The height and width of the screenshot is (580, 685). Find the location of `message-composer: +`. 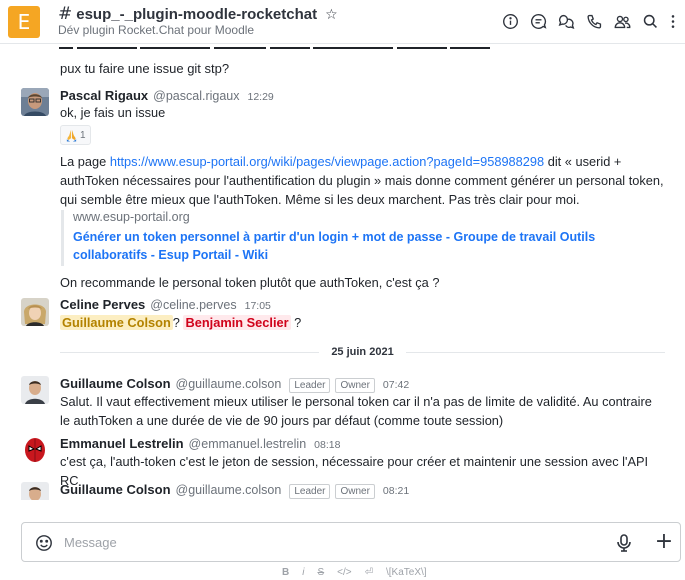

message-composer: + is located at coordinates (351, 542).